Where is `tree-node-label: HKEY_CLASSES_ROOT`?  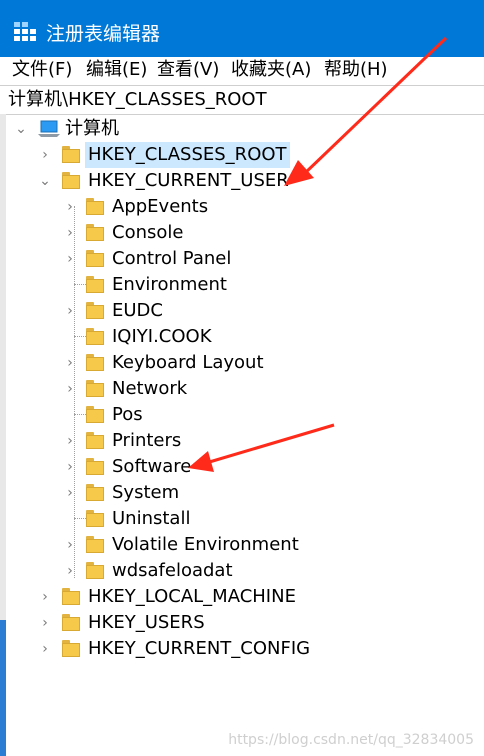 tree-node-label: HKEY_CLASSES_ROOT is located at coordinates (187, 155).